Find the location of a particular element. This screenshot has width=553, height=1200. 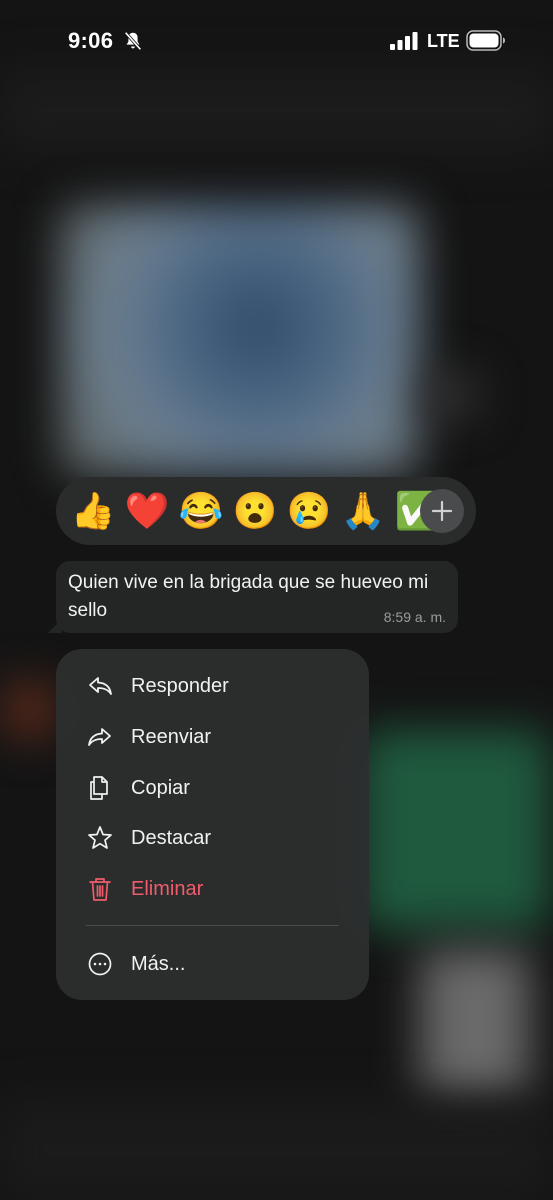

menu-divider is located at coordinates (212, 925).